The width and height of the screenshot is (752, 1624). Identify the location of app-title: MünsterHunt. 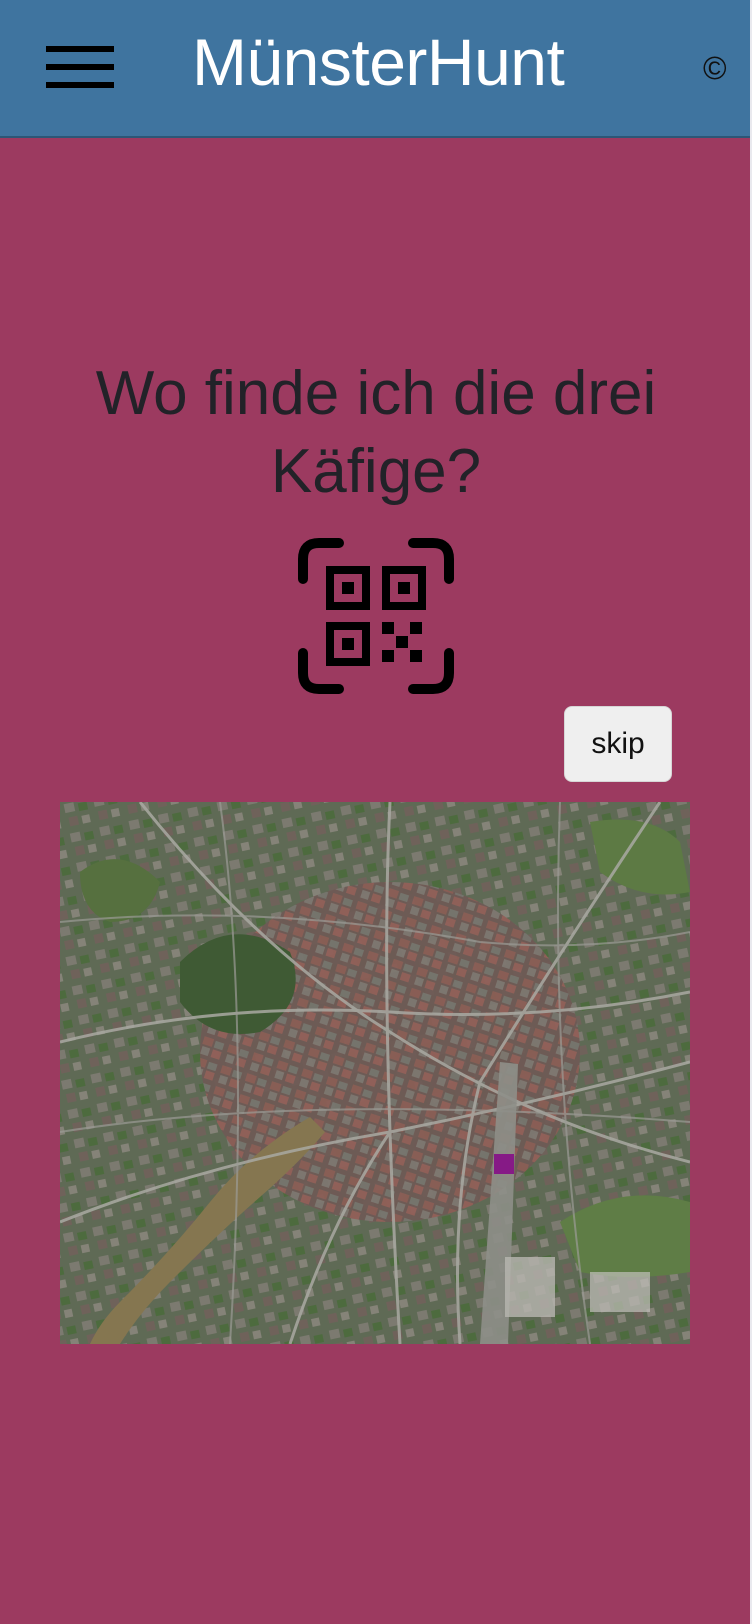
(378, 62).